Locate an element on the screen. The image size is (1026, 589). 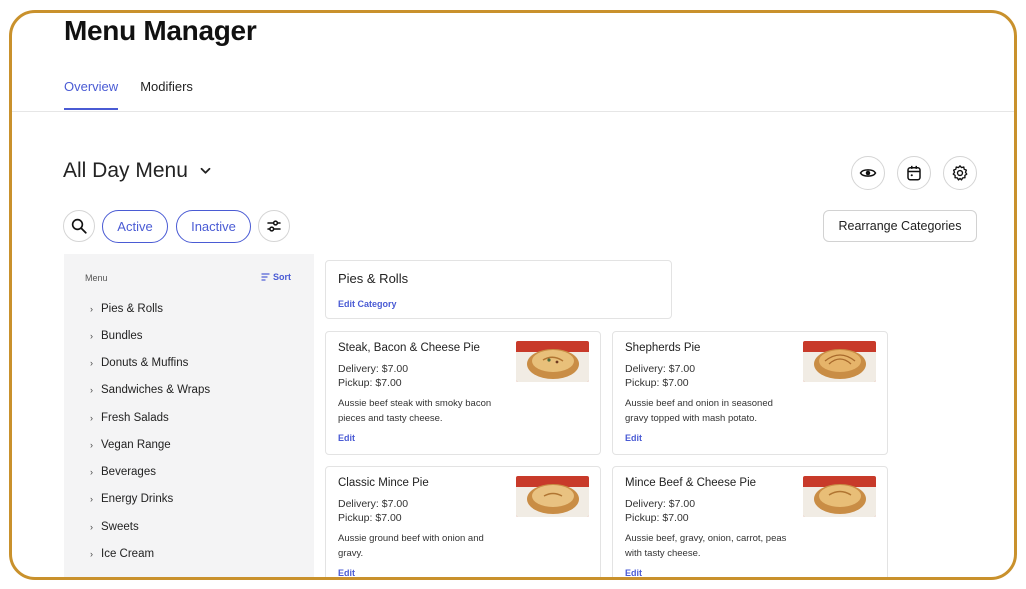
preview-button is located at coordinates (868, 173).